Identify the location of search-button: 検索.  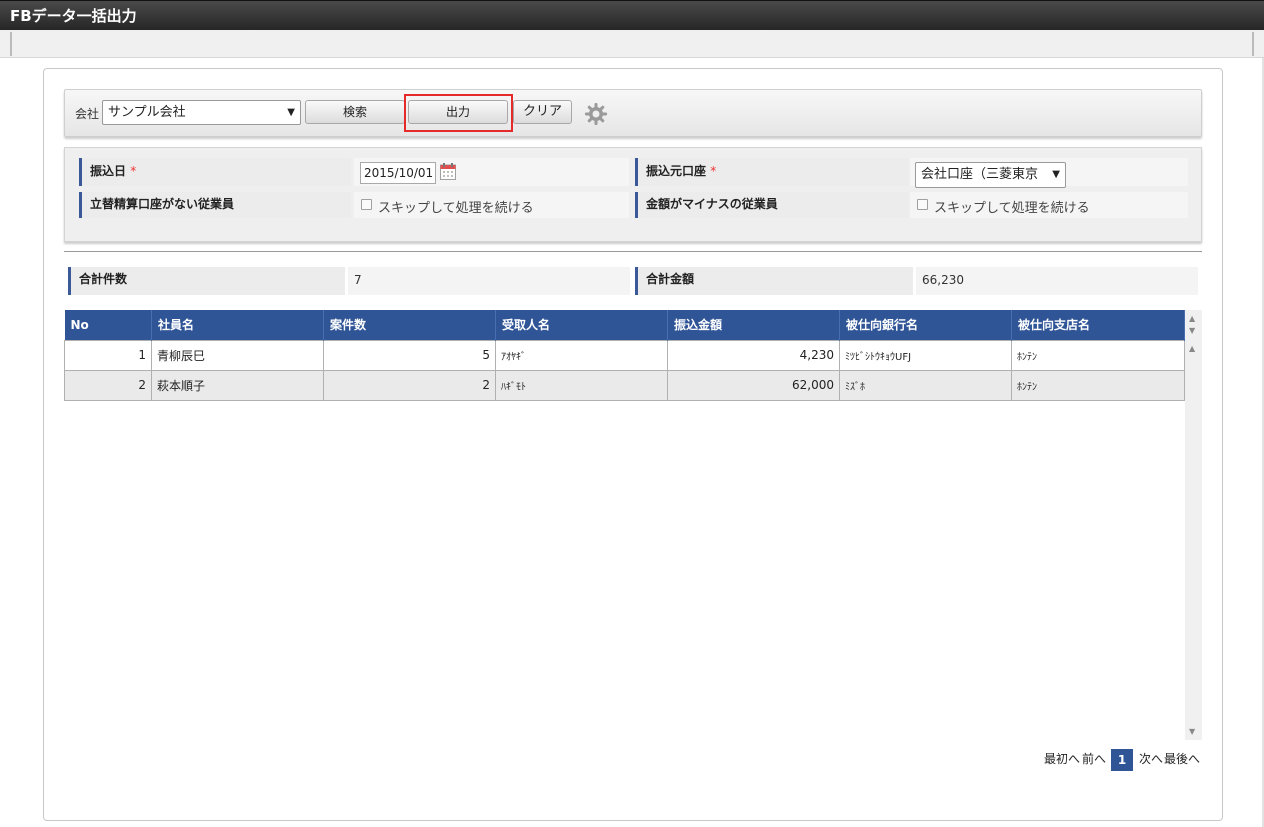
(355, 112).